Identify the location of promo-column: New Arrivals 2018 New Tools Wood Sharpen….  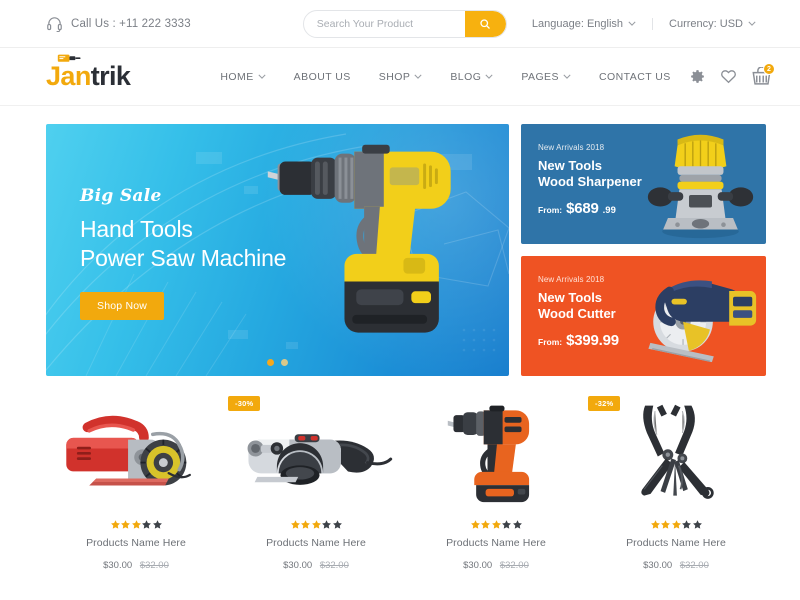
(643, 250).